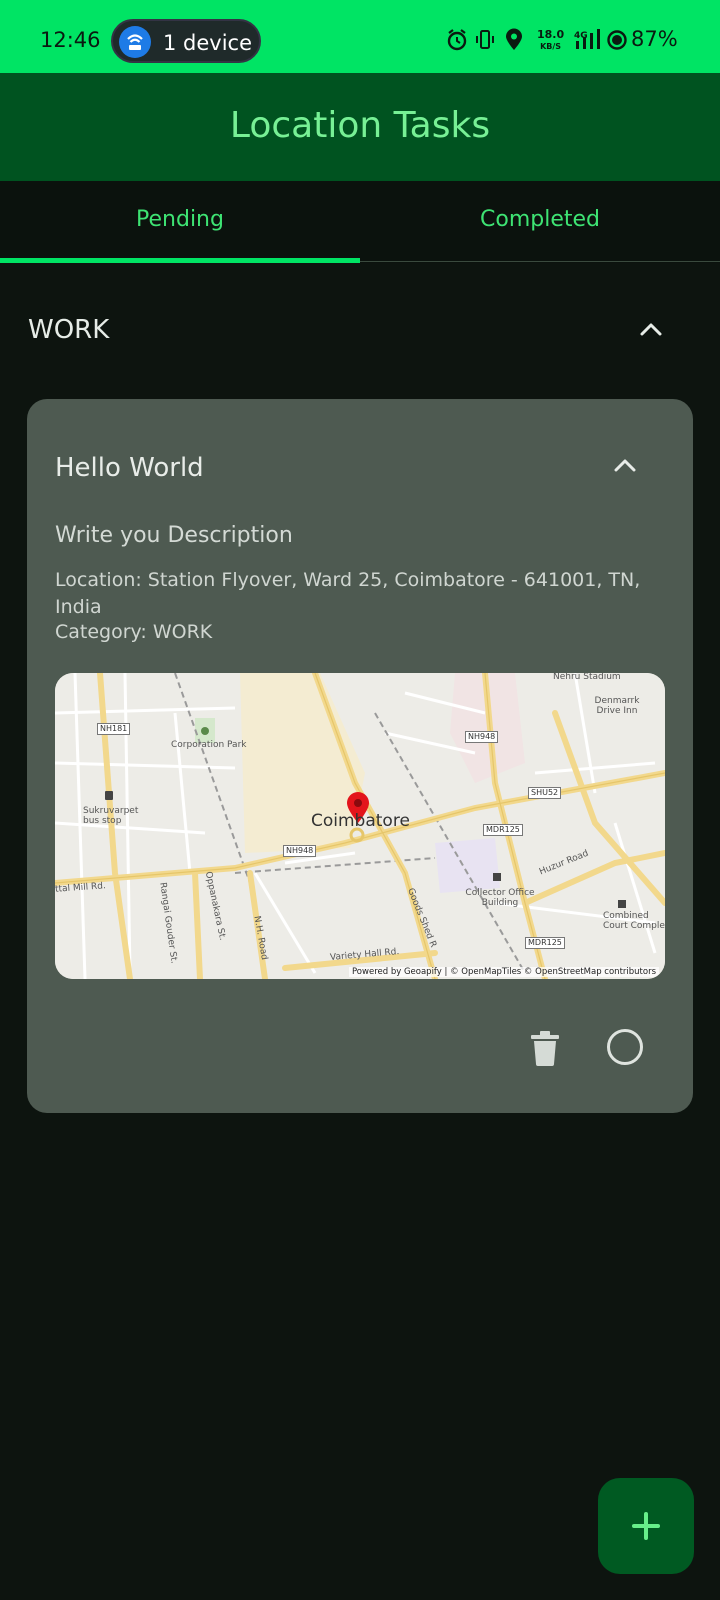 The height and width of the screenshot is (1600, 720). I want to click on trash-icon, so click(545, 1048).